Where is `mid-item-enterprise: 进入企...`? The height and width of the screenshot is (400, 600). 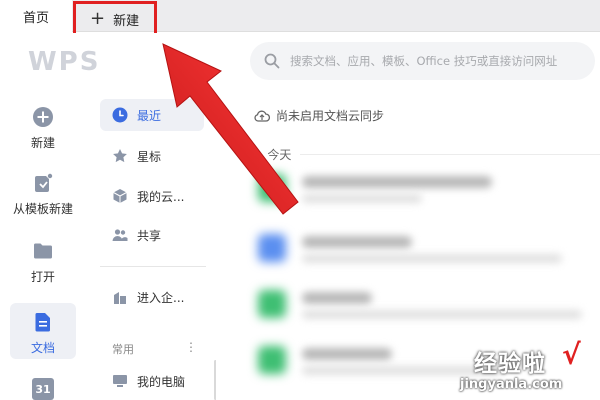
mid-item-enterprise: 进入企... is located at coordinates (152, 297).